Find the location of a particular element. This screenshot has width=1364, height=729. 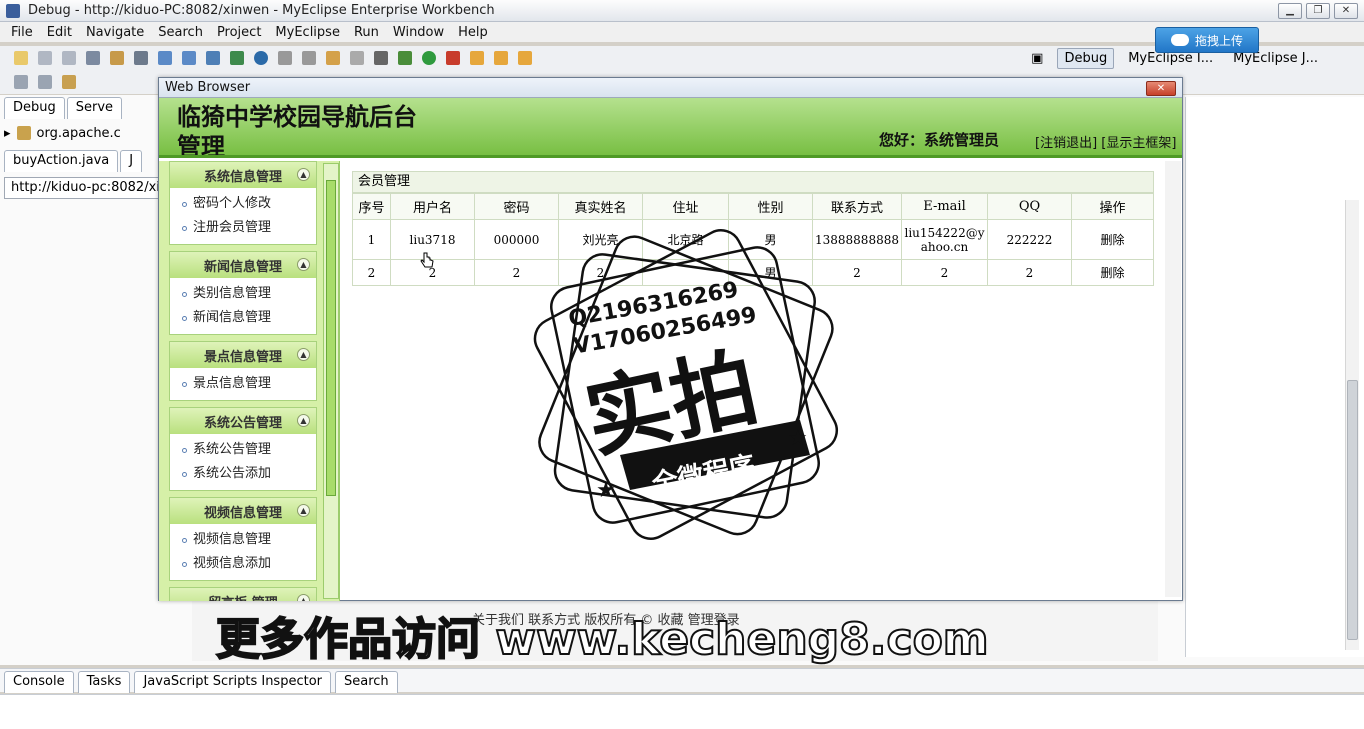

menu-navigate: Navigate is located at coordinates (115, 32).